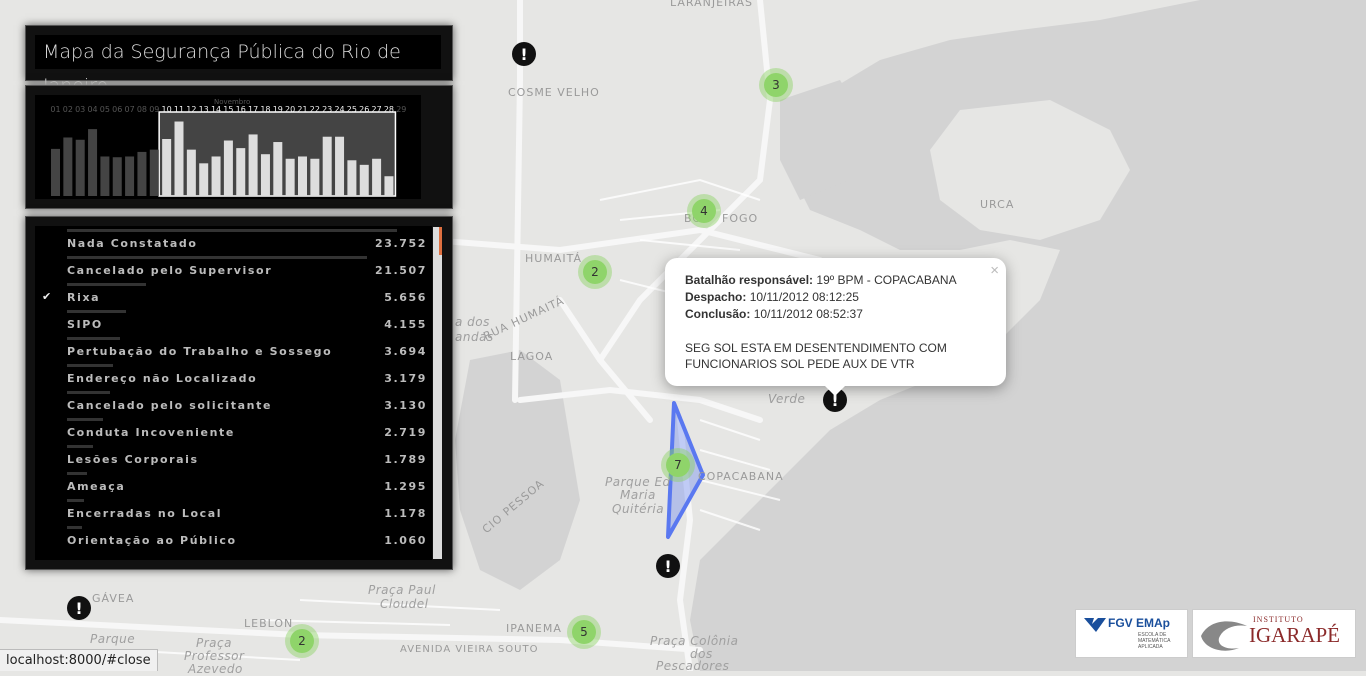 The height and width of the screenshot is (676, 1366). I want to click on category-row: Endereço não Localizado 3.179, so click(233, 376).